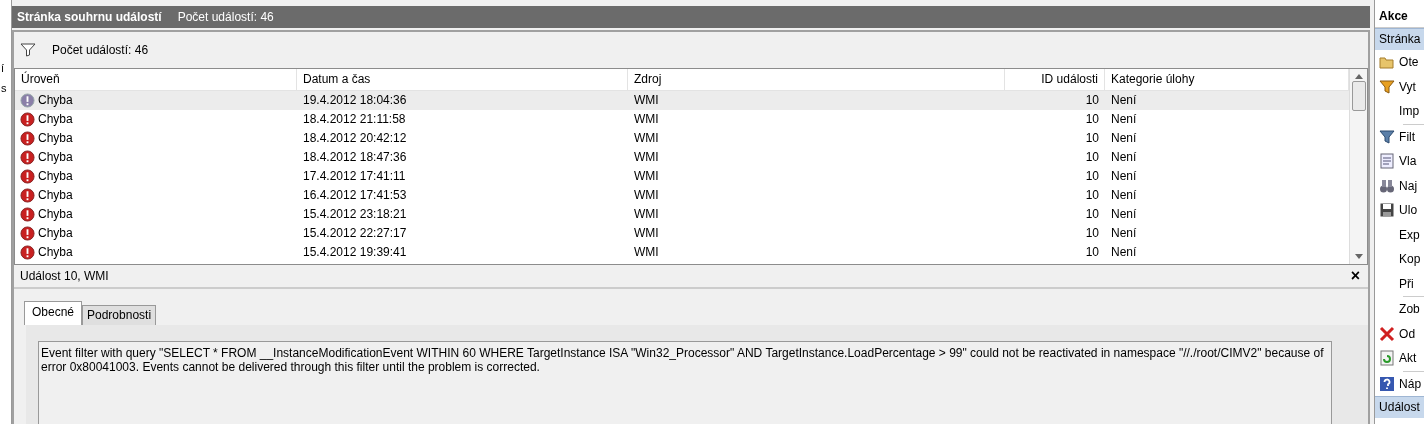 This screenshot has height=424, width=1424. Describe the element at coordinates (89, 17) in the screenshot. I see `page-title: Stránka souhrnu událostí` at that location.